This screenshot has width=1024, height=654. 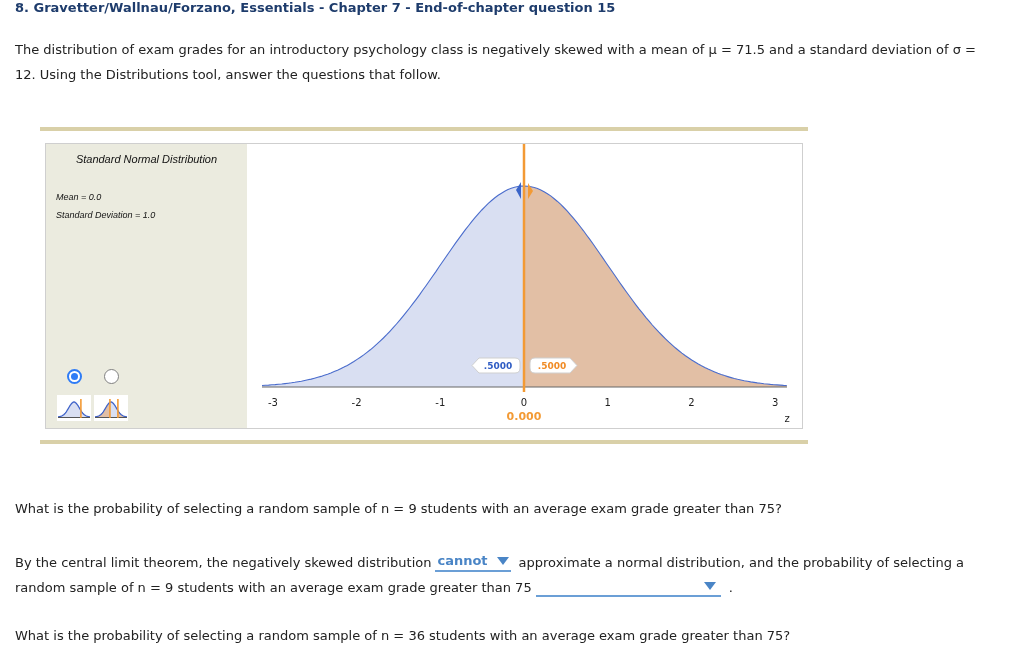 I want to click on tick-label: 3, so click(x=775, y=402).